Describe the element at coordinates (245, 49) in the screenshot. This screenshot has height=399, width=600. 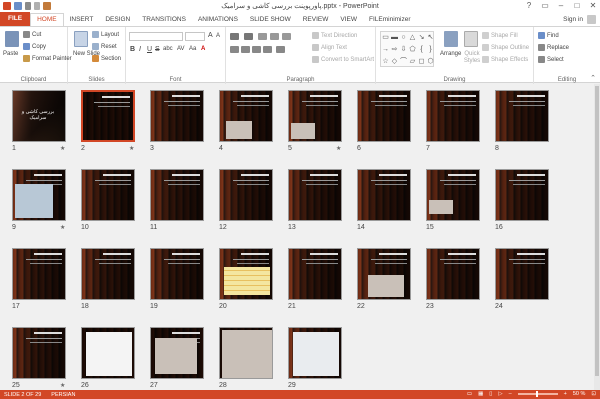
I see `align-center-icon` at that location.